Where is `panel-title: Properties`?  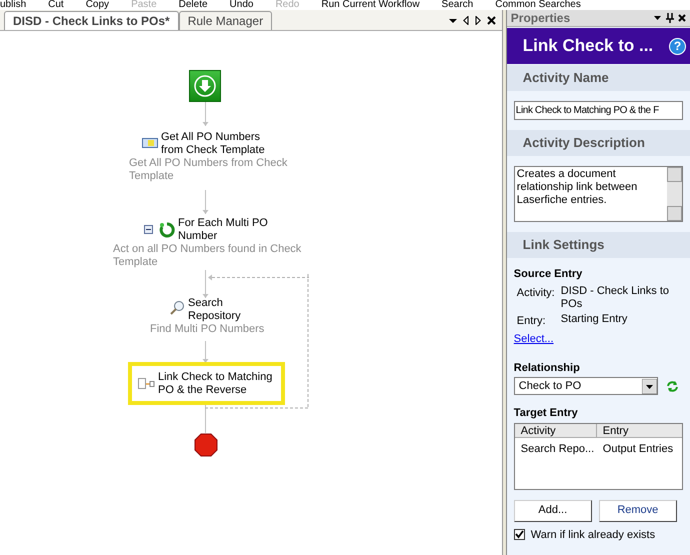 panel-title: Properties is located at coordinates (540, 18).